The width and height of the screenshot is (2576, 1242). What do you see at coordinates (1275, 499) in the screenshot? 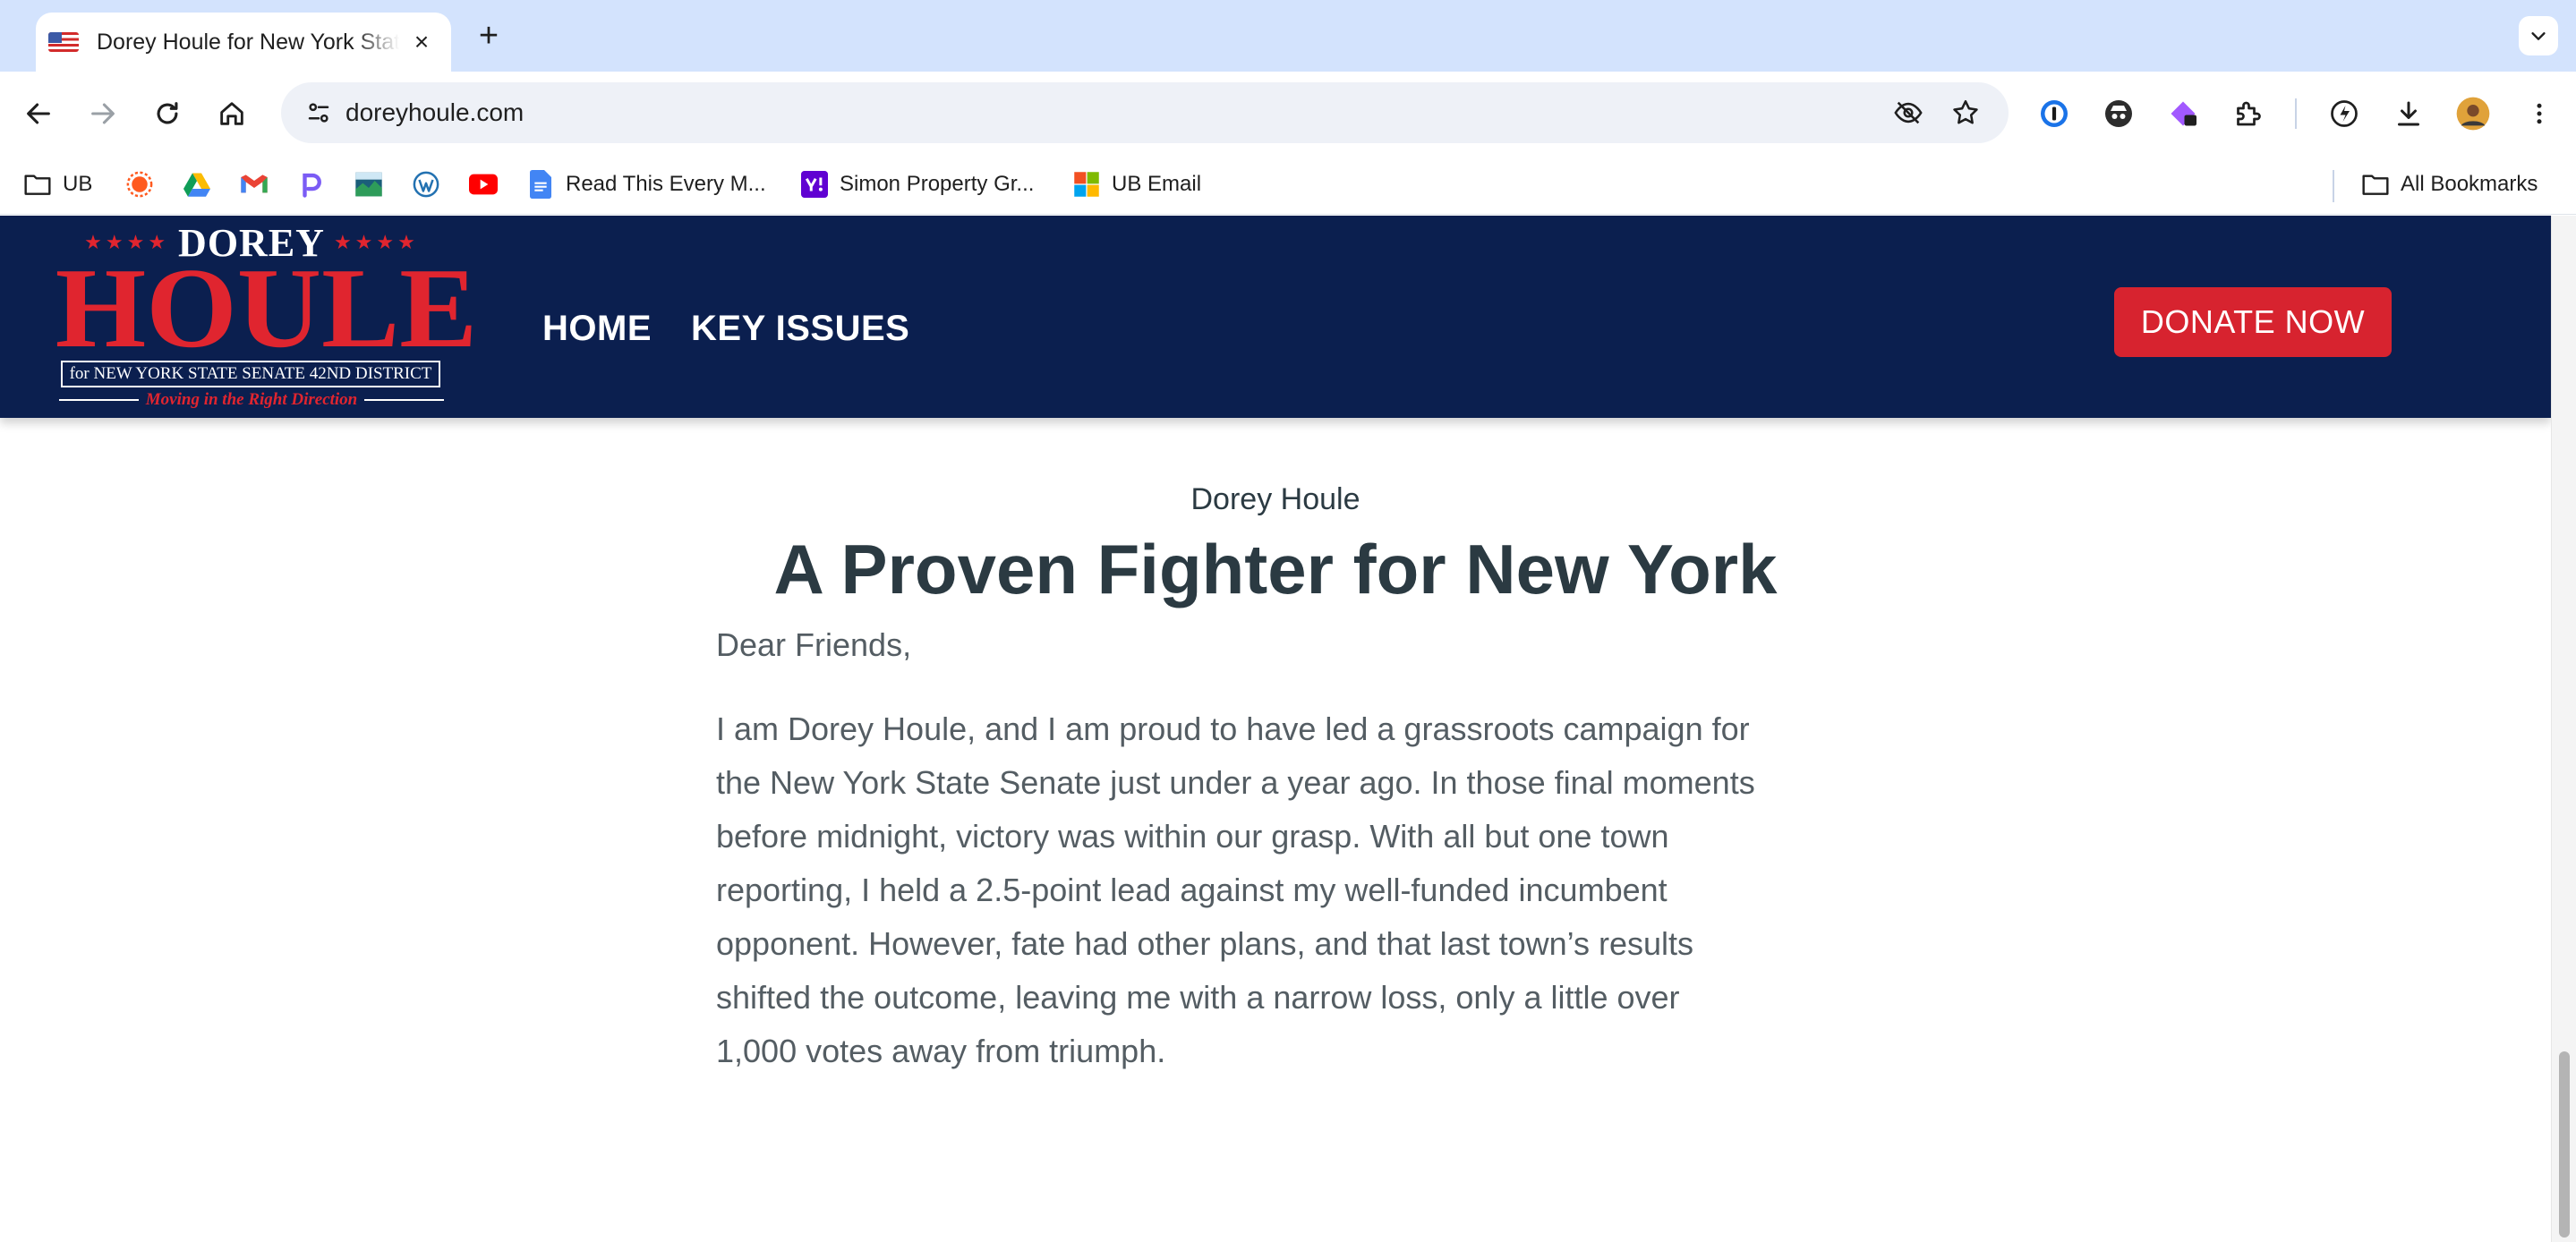
I see `section-kicker: Dorey Houle` at bounding box center [1275, 499].